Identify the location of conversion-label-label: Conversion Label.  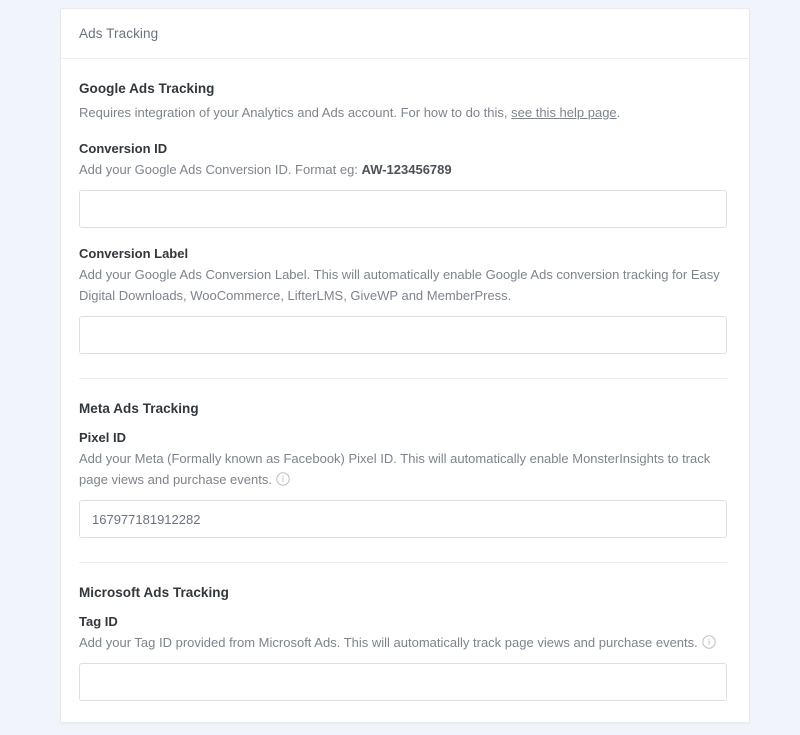
(134, 254).